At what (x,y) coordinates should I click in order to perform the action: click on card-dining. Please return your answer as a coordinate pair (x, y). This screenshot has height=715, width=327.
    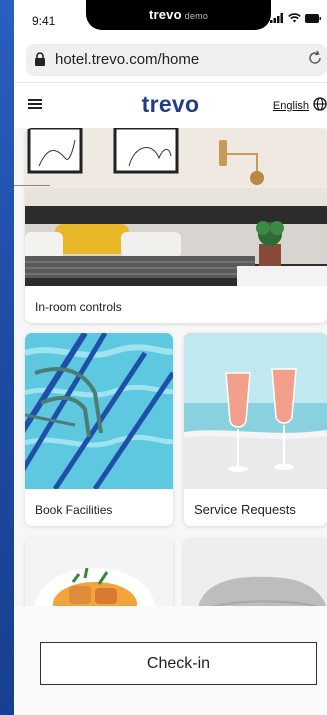
    Looking at the image, I should click on (99, 572).